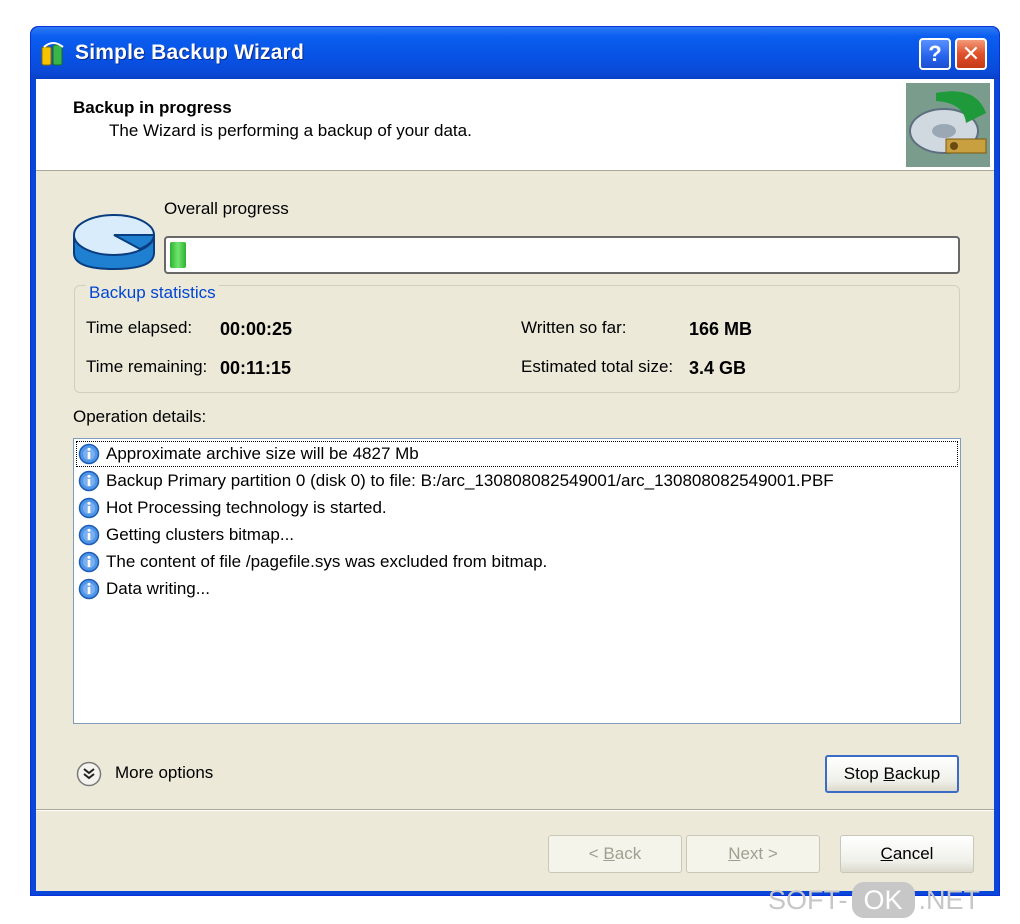 This screenshot has width=1020, height=924. I want to click on operation-details-label: Operation details:, so click(140, 416).